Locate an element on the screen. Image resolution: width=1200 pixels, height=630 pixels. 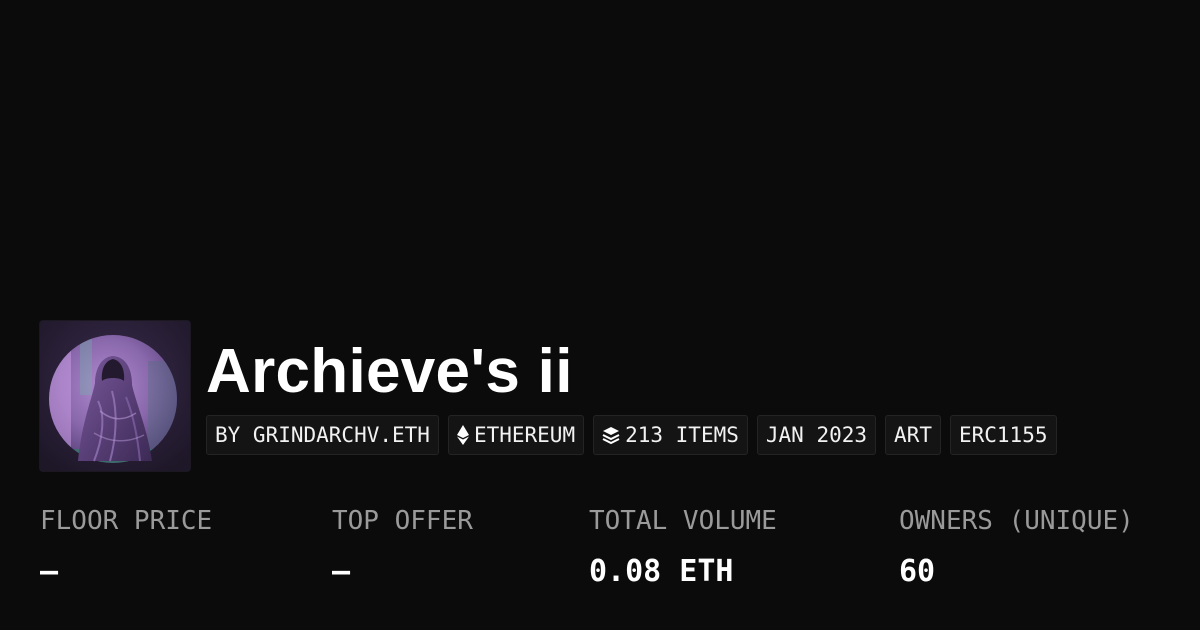
items-count-label: 213 ITEMS is located at coordinates (682, 435).